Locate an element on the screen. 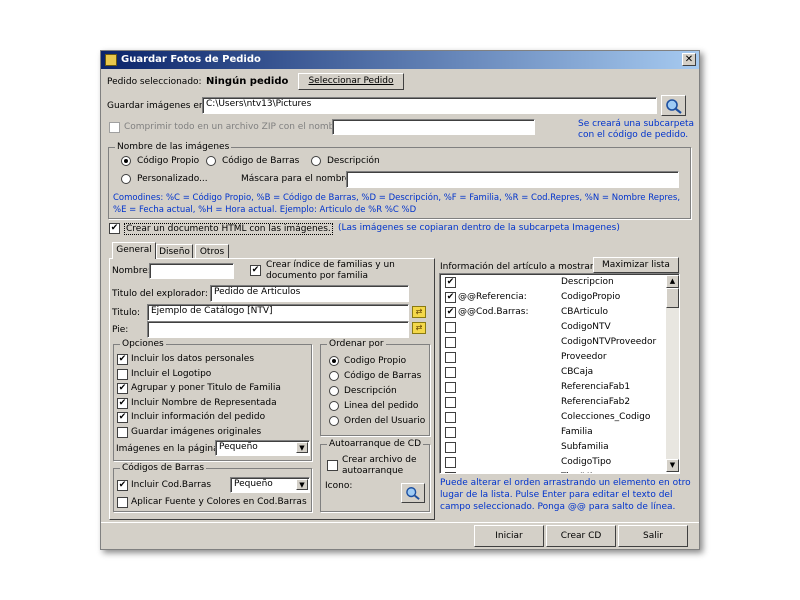 The image size is (800, 600). titulo-folder-icon: ⇄ is located at coordinates (419, 312).